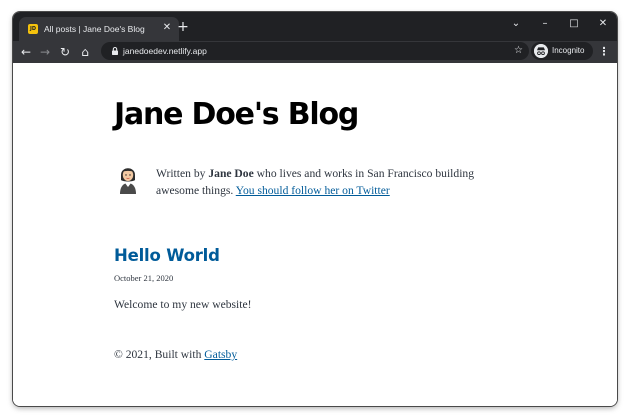  I want to click on tab-search-icon: ⌄, so click(516, 24).